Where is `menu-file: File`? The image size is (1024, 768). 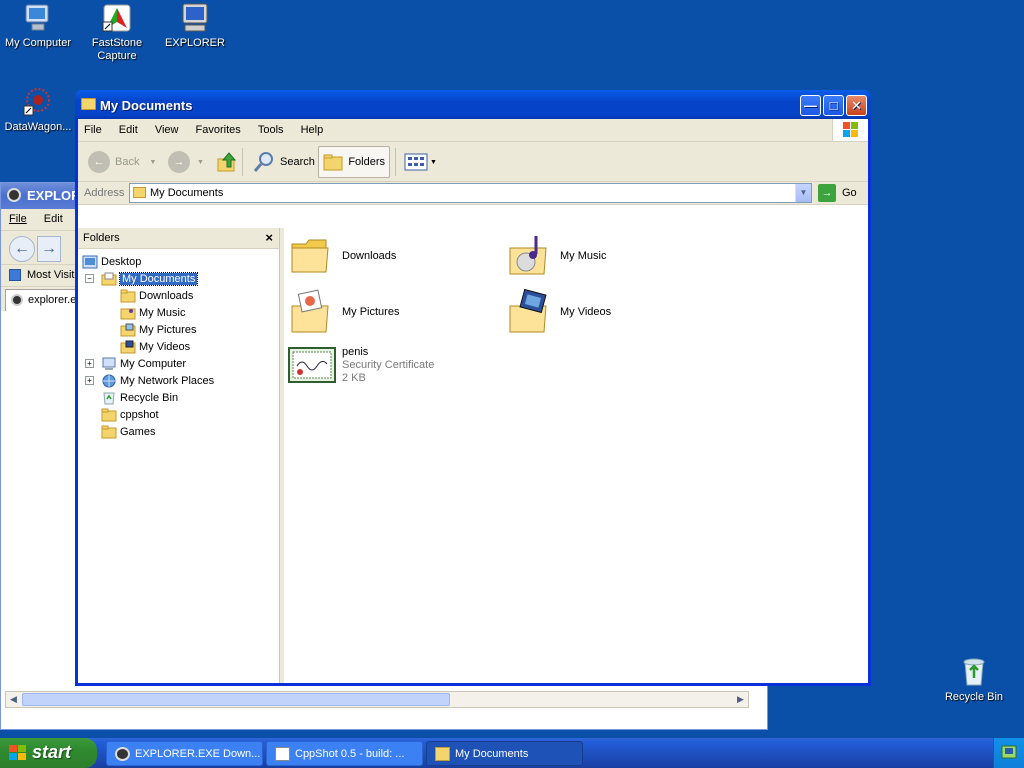
menu-file: File is located at coordinates (93, 130).